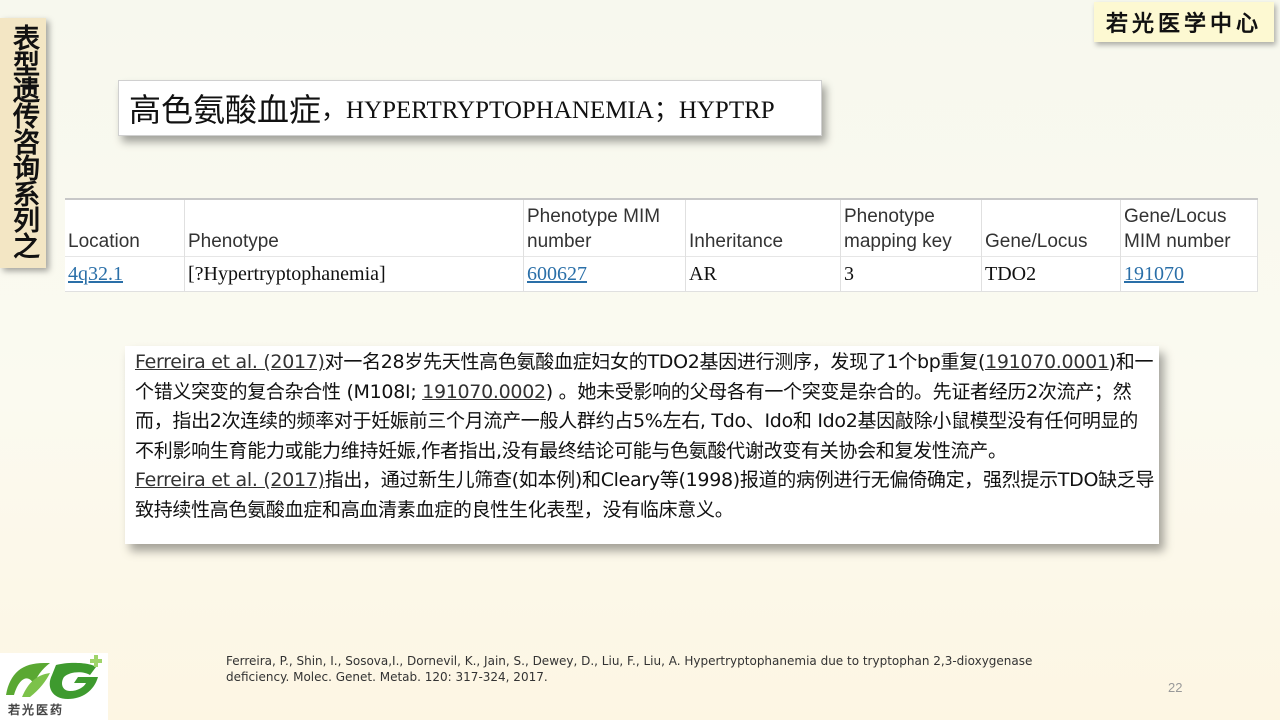 The height and width of the screenshot is (720, 1280). I want to click on series-banner: 表型遗传咨询系列之, so click(23, 143).